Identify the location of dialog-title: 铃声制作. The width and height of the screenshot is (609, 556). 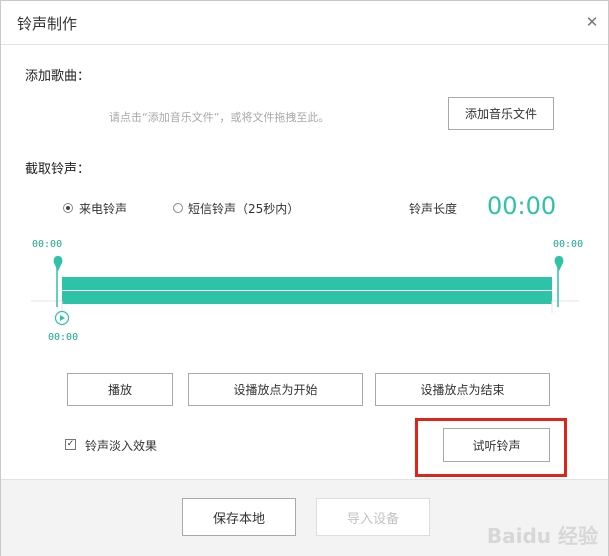
(47, 24).